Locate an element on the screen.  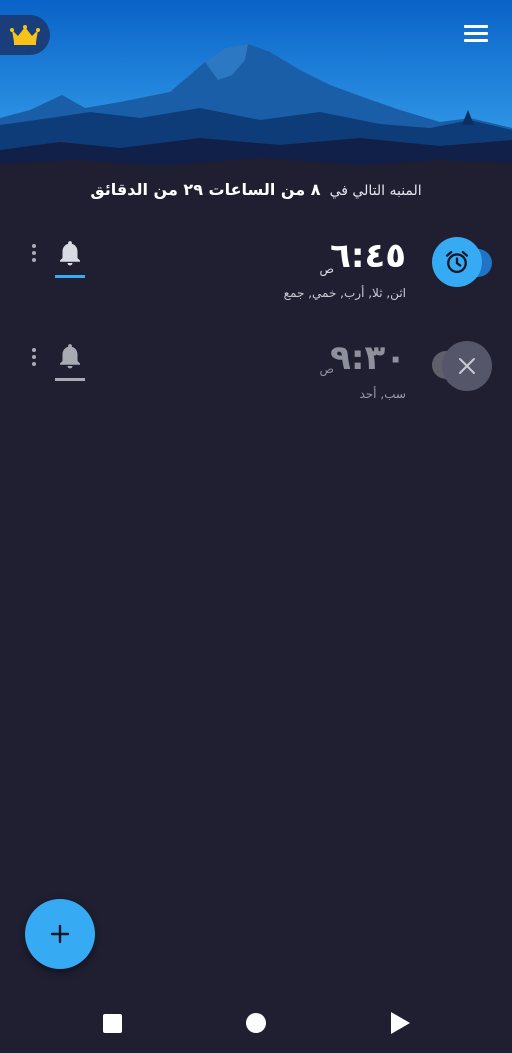
alarm-days: سب, أحد is located at coordinates (382, 394).